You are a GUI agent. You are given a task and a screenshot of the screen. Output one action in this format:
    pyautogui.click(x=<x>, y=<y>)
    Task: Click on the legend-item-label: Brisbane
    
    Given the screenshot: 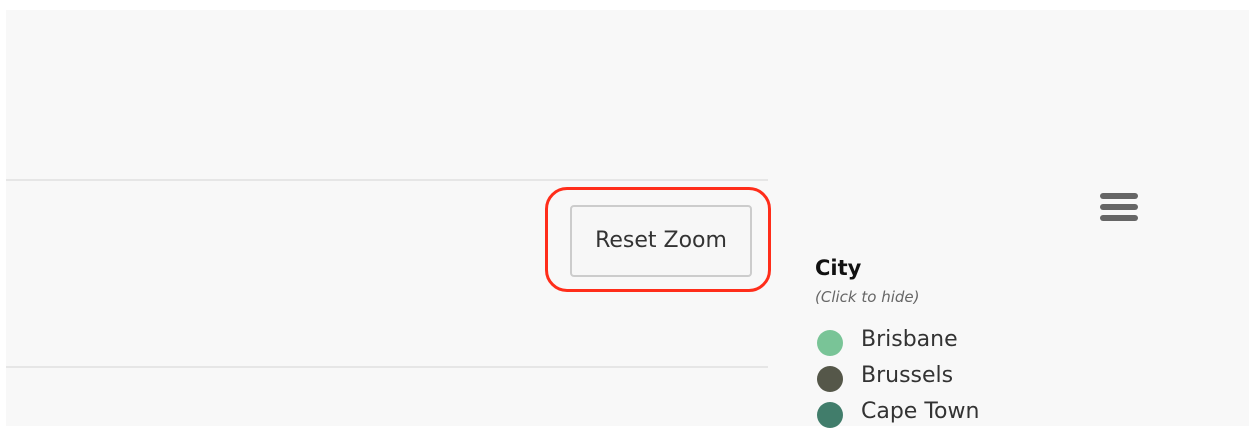 What is the action you would take?
    pyautogui.click(x=909, y=339)
    